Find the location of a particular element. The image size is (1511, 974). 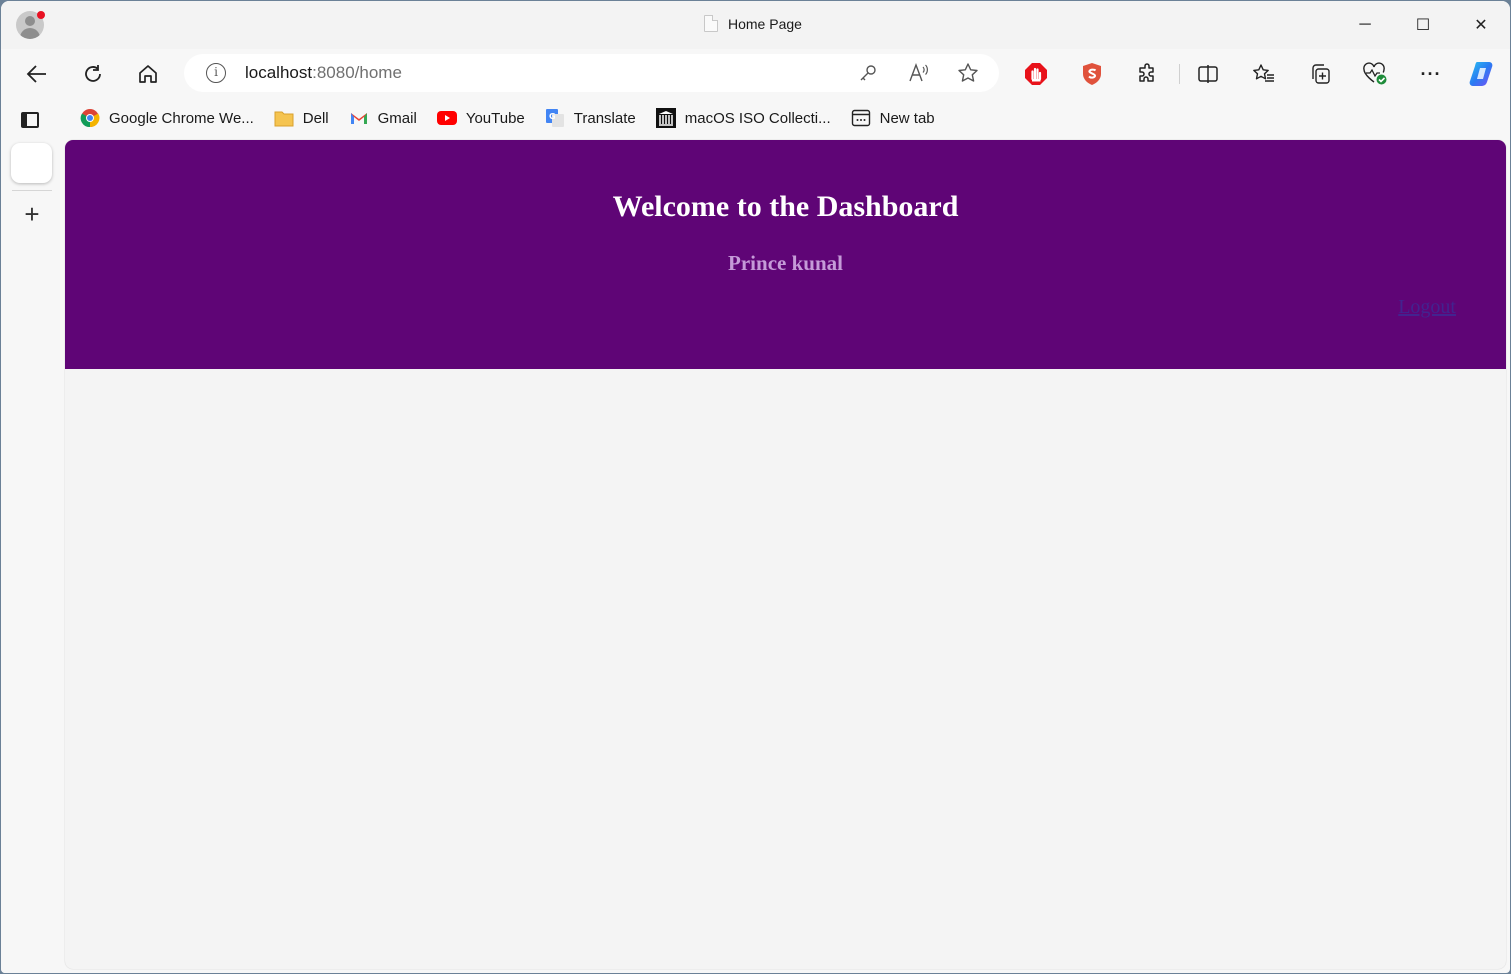

avatar-body is located at coordinates (30, 33).